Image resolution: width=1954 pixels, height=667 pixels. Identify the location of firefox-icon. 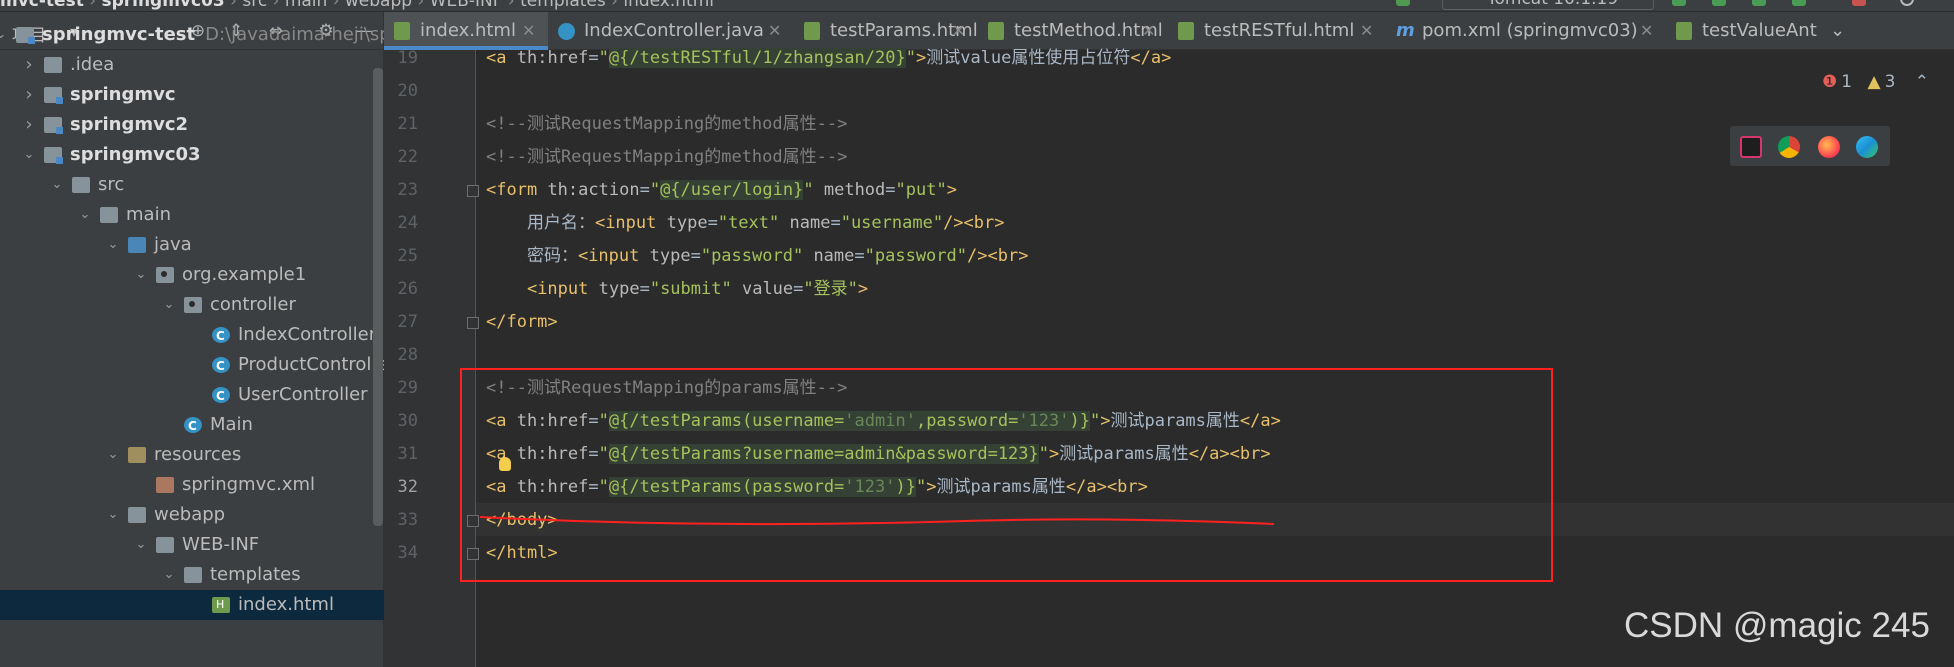
(1829, 147).